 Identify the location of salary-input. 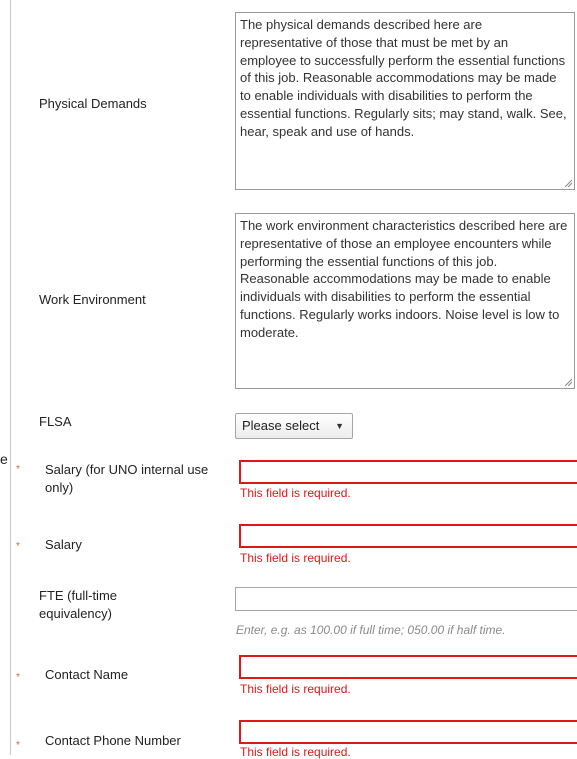
(408, 536).